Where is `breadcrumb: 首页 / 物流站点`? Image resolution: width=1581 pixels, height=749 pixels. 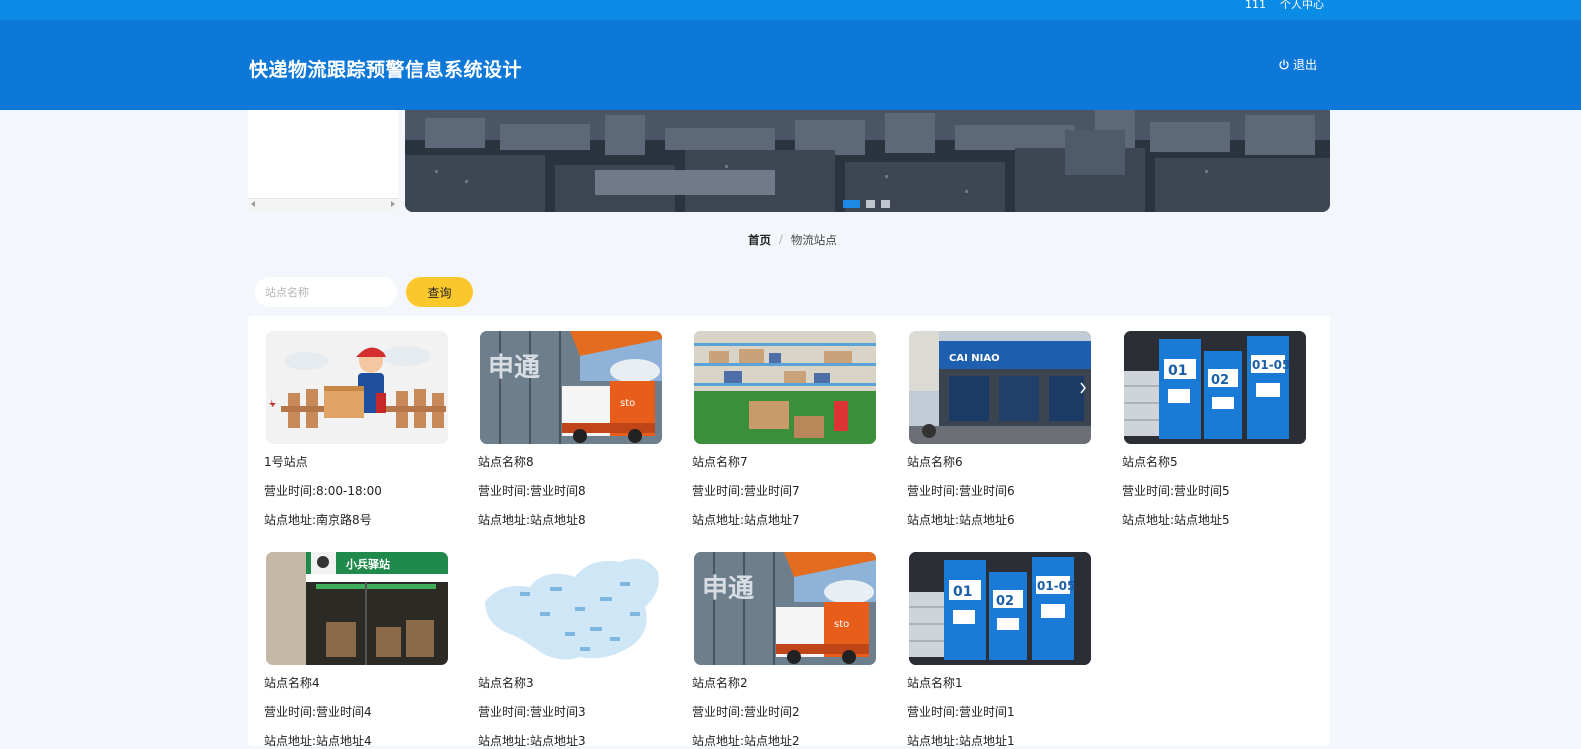 breadcrumb: 首页 / 物流站点 is located at coordinates (792, 240).